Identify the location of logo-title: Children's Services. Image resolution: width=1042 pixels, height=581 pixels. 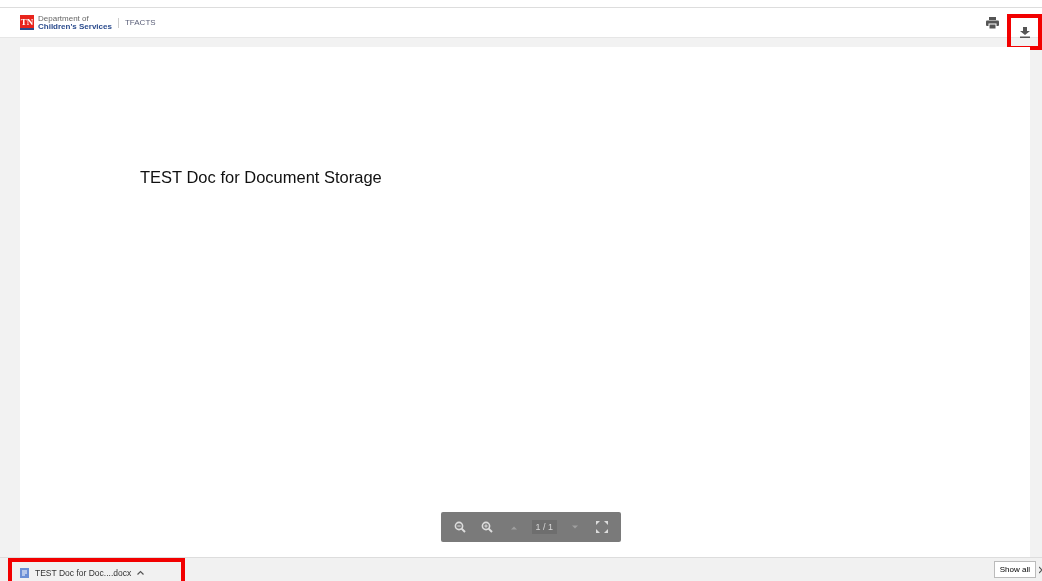
(75, 26).